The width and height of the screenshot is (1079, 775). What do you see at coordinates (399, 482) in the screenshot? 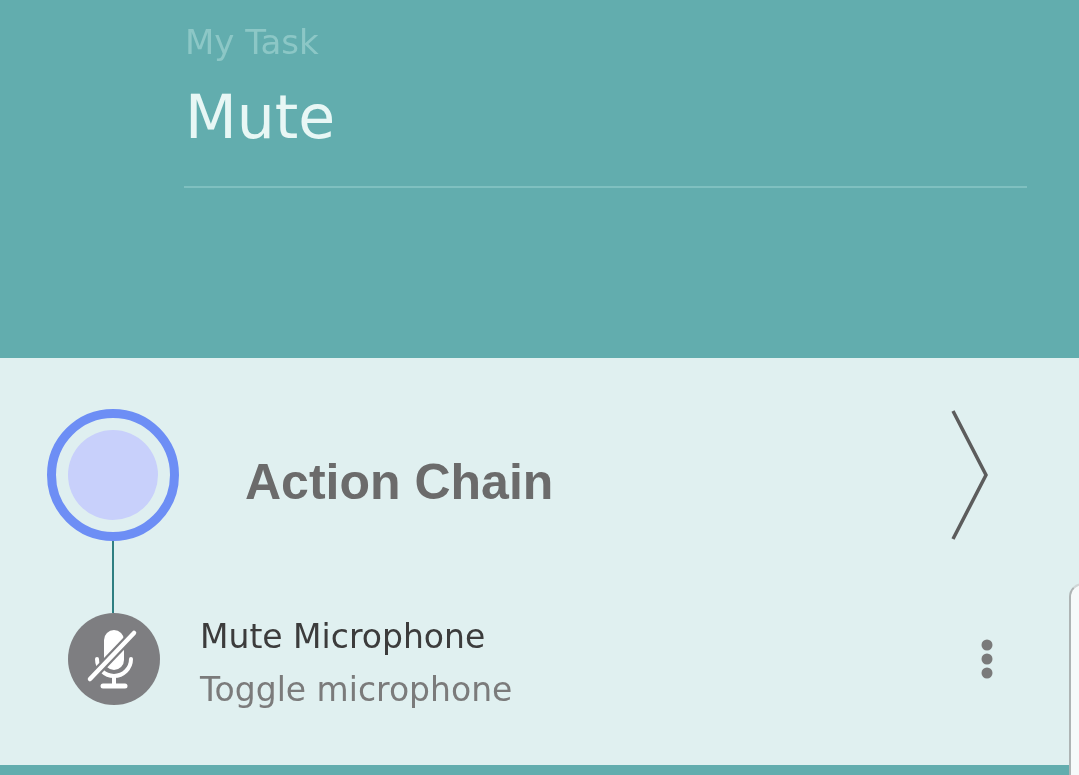
I see `chain-title: Action Chain` at bounding box center [399, 482].